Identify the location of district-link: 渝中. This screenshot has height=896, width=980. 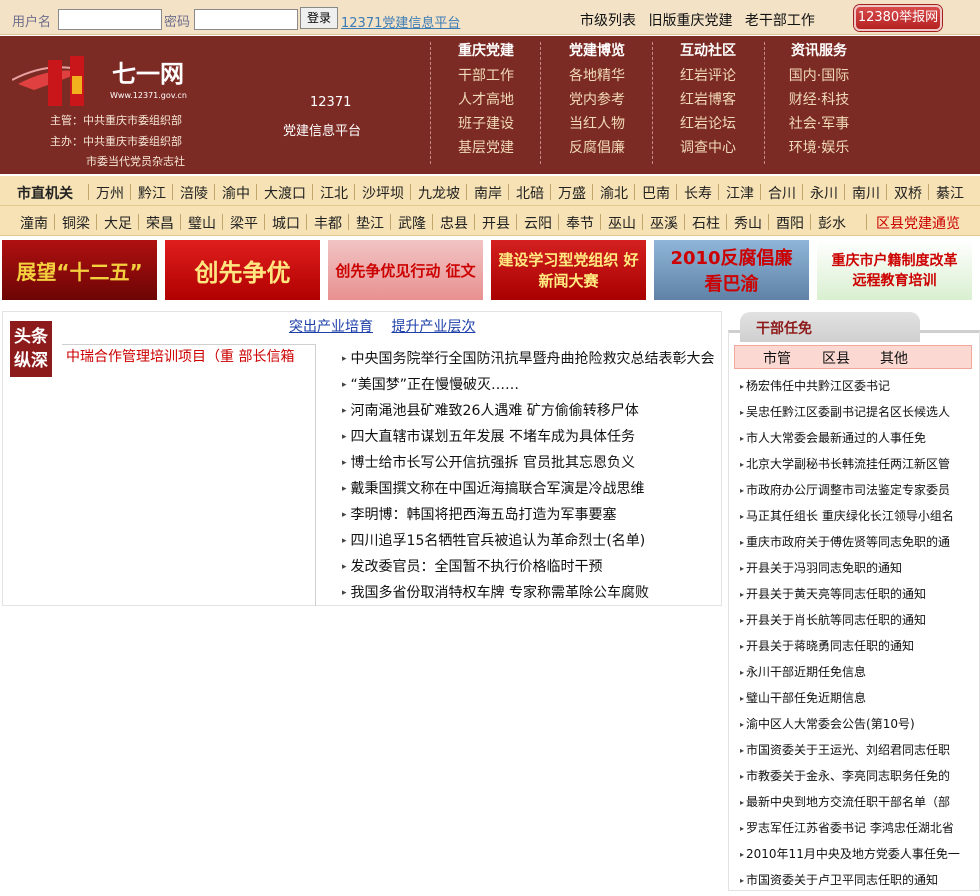
(236, 193).